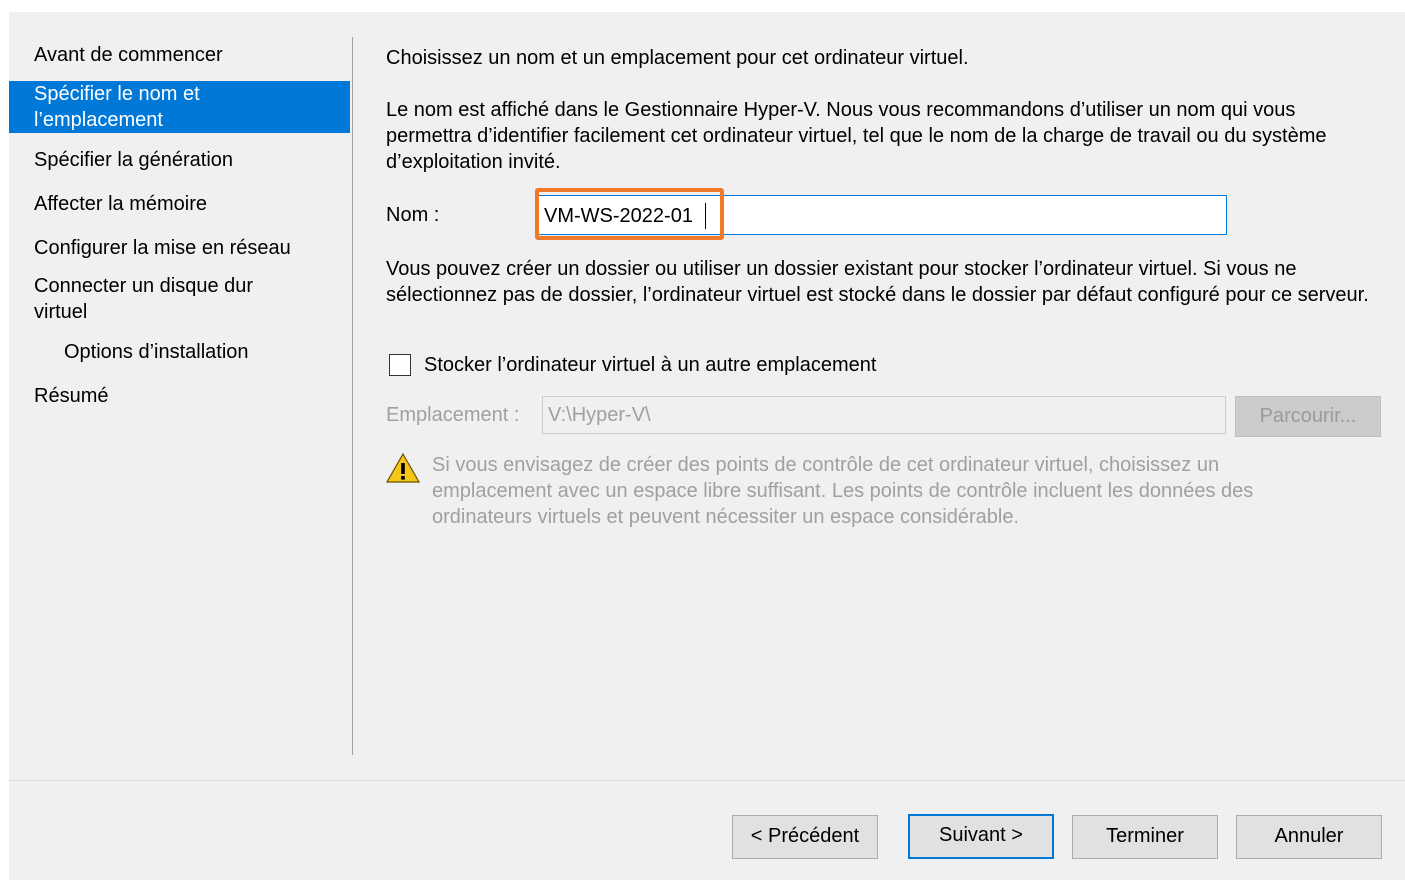 Image resolution: width=1405 pixels, height=880 pixels. What do you see at coordinates (121, 204) in the screenshot?
I see `step-label: Affecter la mémoire` at bounding box center [121, 204].